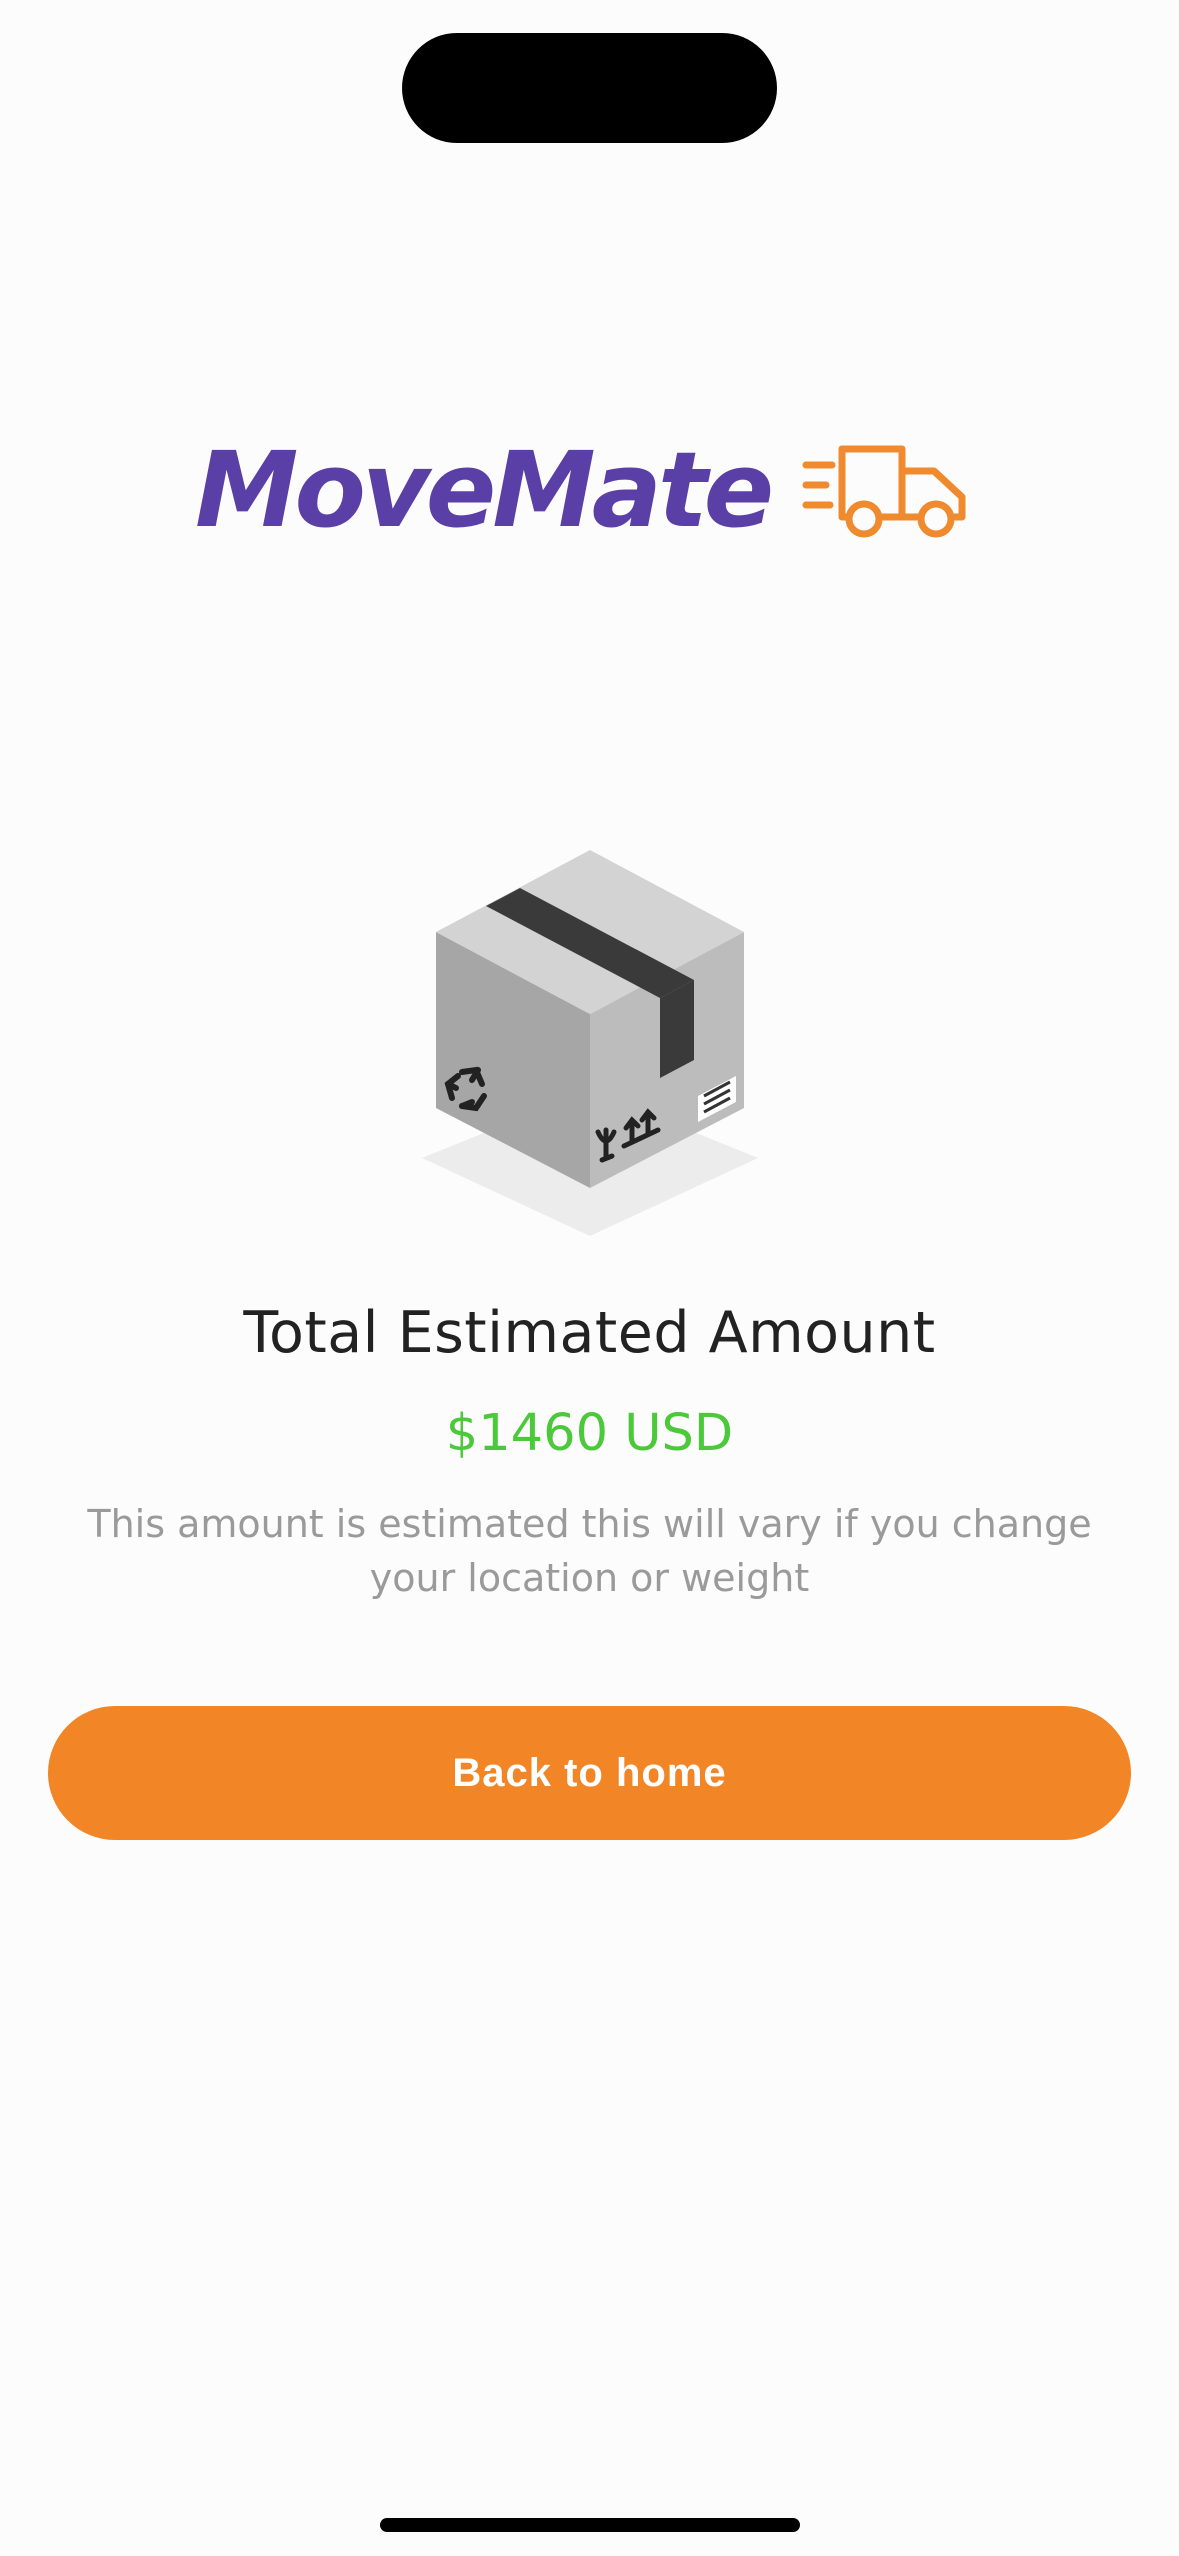  I want to click on delivery-truck-icon, so click(884, 491).